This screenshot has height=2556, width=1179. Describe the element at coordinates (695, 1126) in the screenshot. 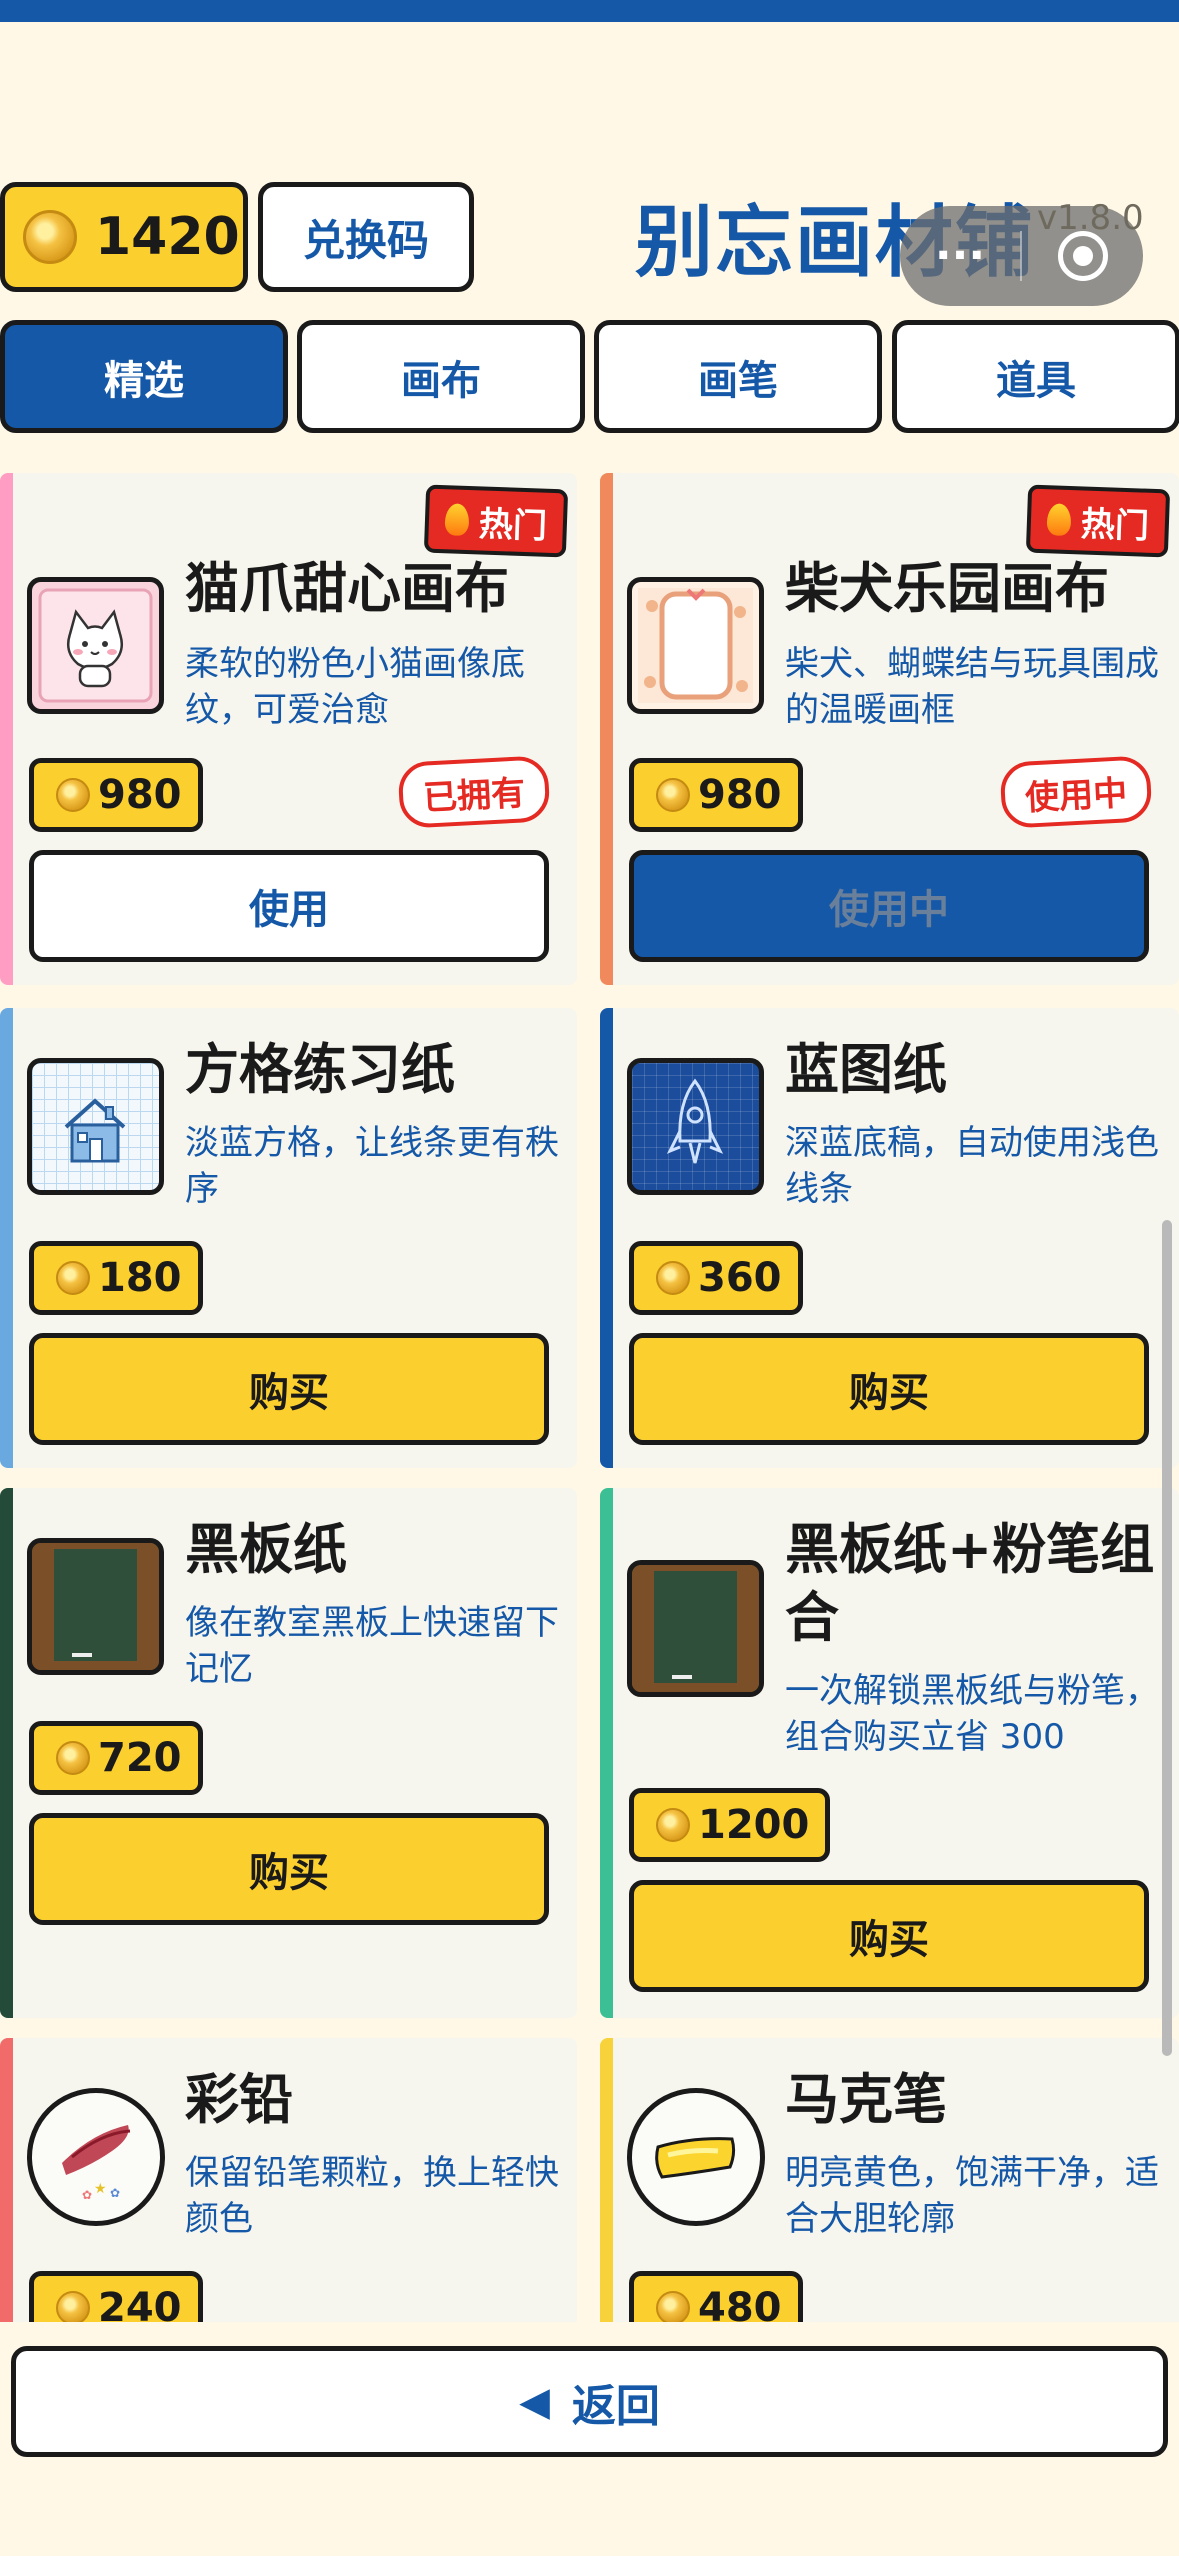

I see `blueprint-thumbnail` at that location.